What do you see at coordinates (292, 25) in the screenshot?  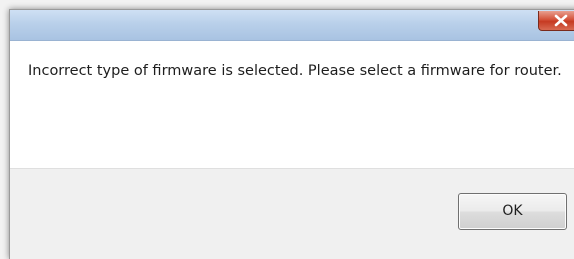 I see `title-bar` at bounding box center [292, 25].